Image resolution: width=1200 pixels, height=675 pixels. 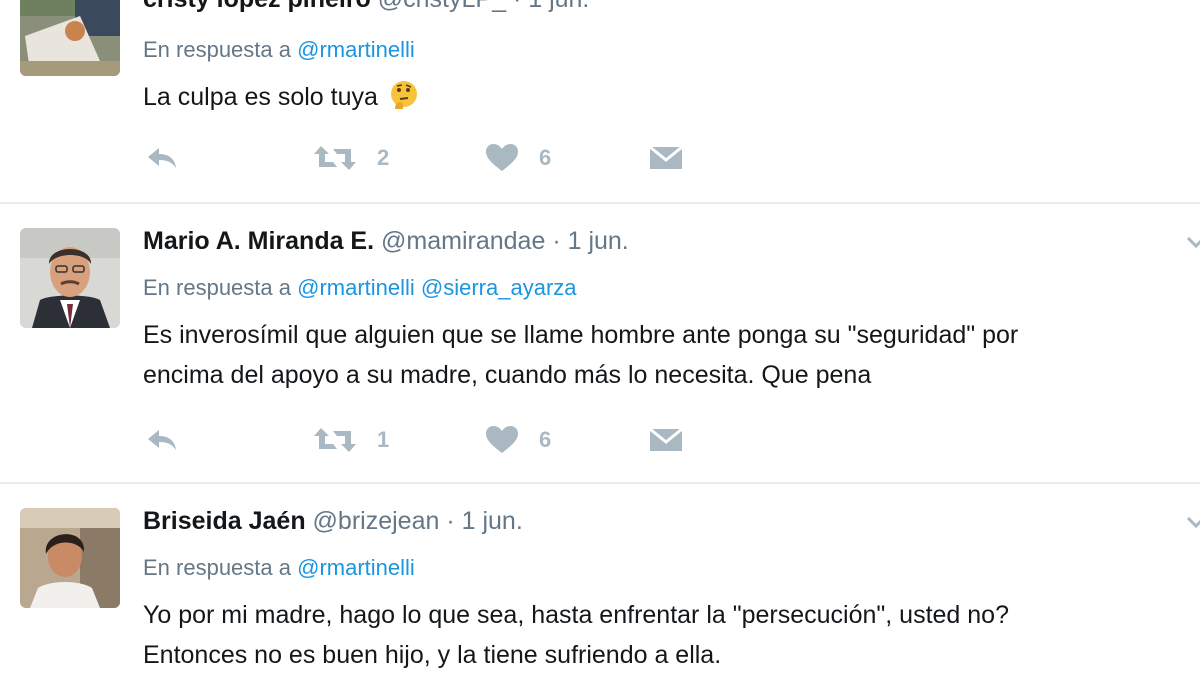 I want to click on retweet-button: 2, so click(x=351, y=158).